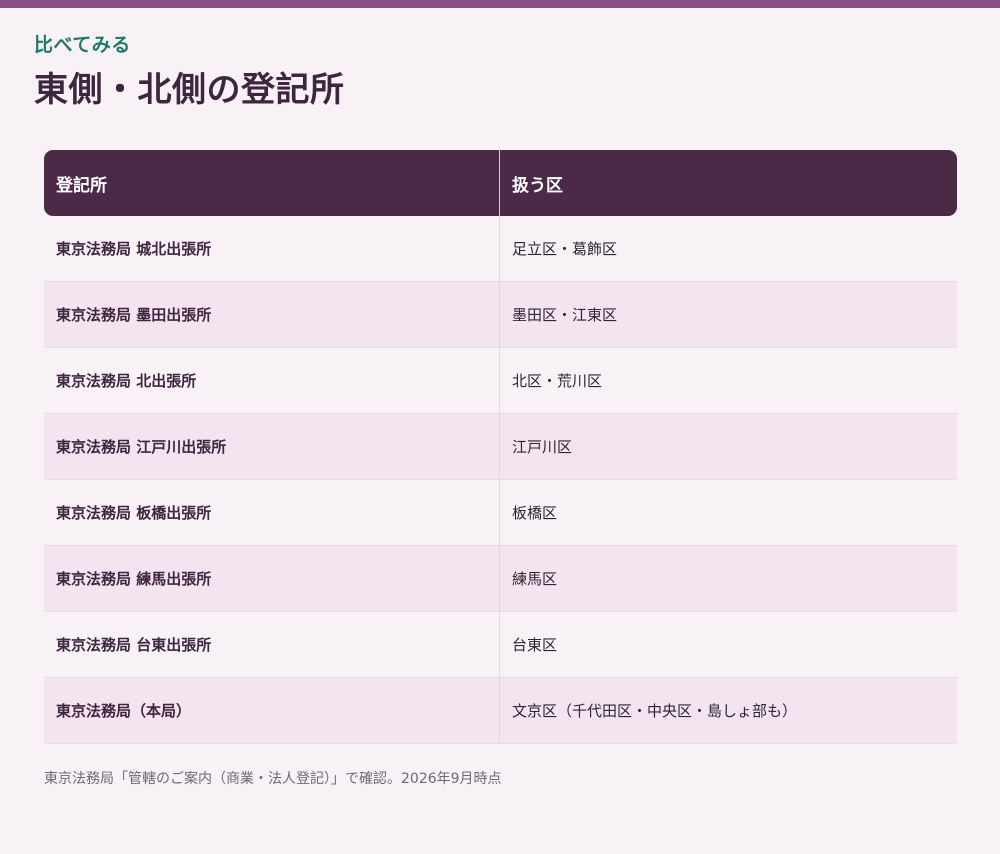 The height and width of the screenshot is (854, 1000). I want to click on wards-cell: 足立区・葛飾区, so click(728, 249).